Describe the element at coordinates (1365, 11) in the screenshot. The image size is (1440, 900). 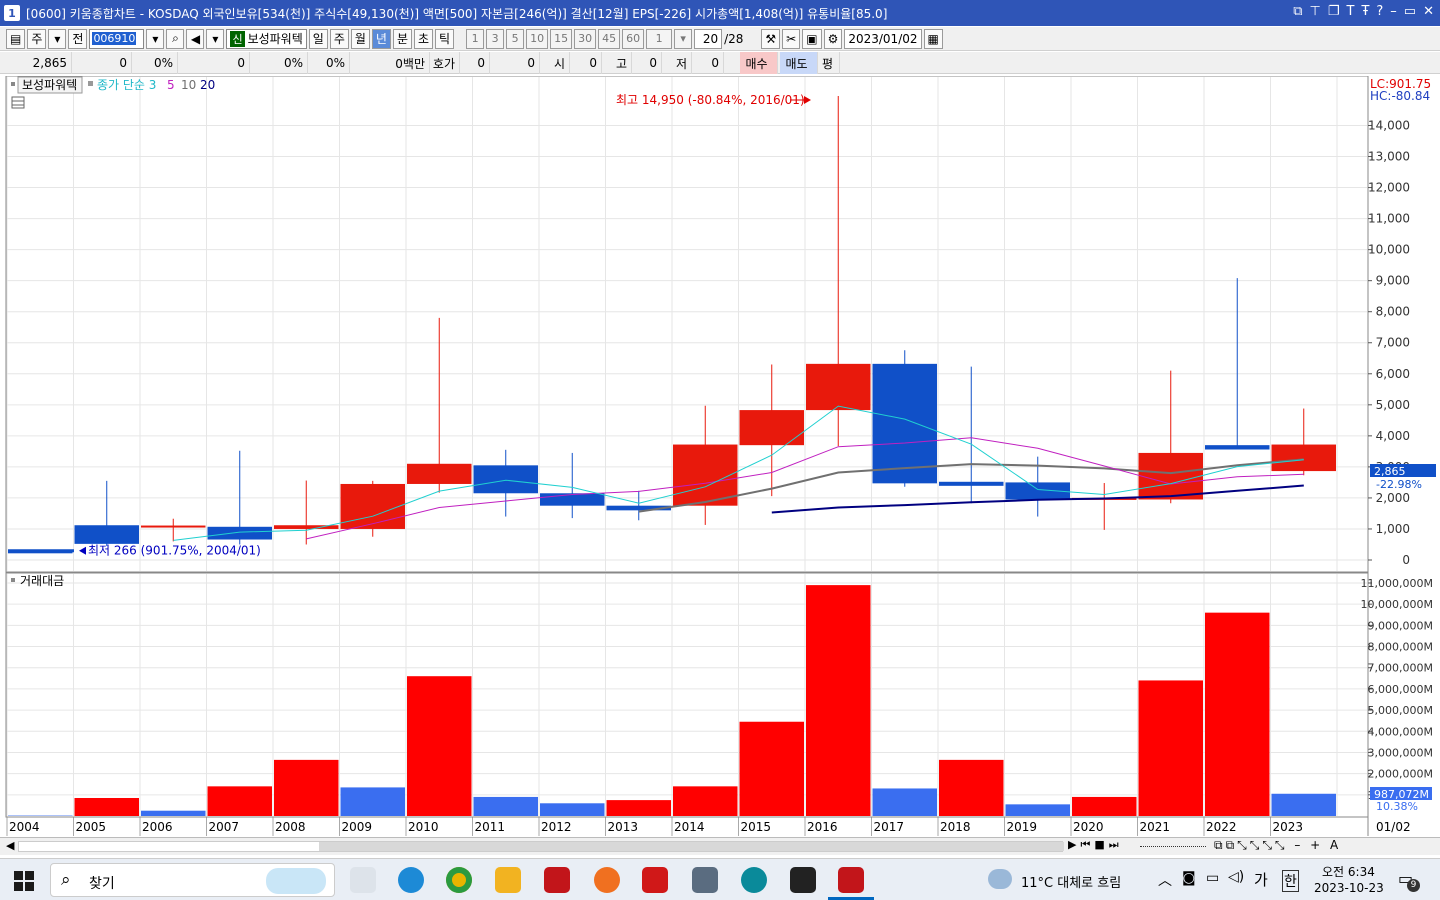
I see `font-icon: Ŧ` at that location.